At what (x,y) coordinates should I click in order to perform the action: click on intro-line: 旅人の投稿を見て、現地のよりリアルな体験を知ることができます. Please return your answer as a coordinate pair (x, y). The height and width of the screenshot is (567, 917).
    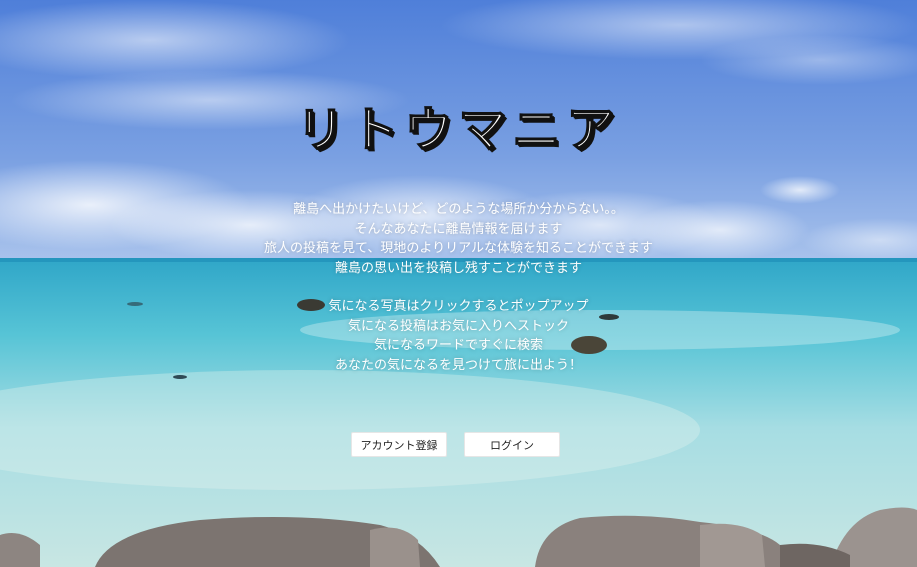
    Looking at the image, I should click on (458, 248).